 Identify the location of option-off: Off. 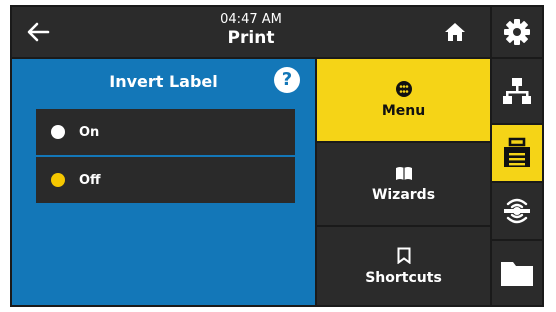
(165, 180).